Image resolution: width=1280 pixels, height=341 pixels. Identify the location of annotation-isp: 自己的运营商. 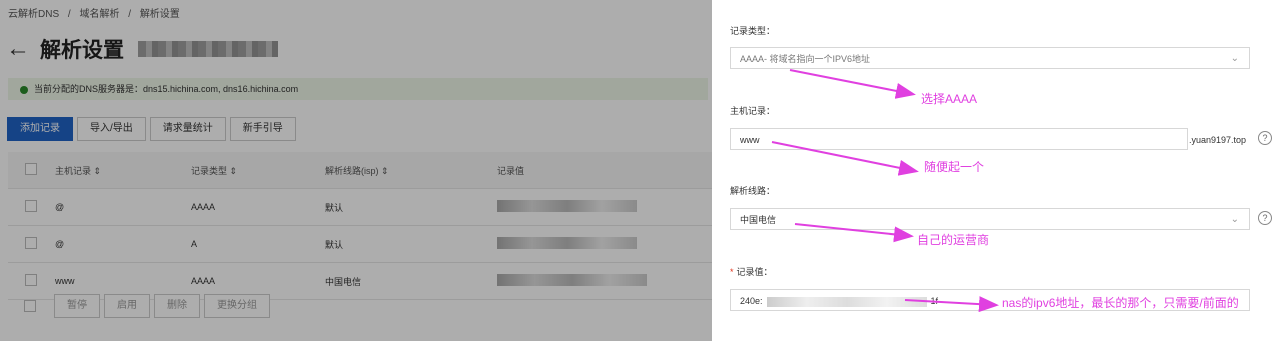
(953, 240).